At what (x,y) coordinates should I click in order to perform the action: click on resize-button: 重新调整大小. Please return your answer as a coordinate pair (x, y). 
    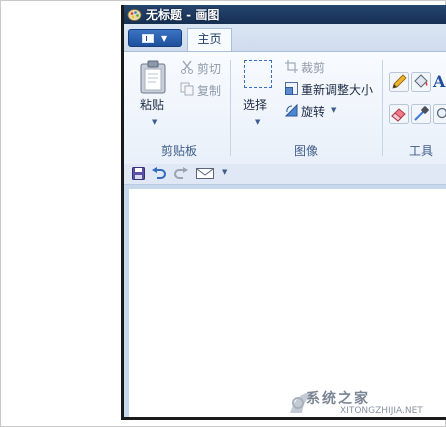
    Looking at the image, I should click on (337, 89).